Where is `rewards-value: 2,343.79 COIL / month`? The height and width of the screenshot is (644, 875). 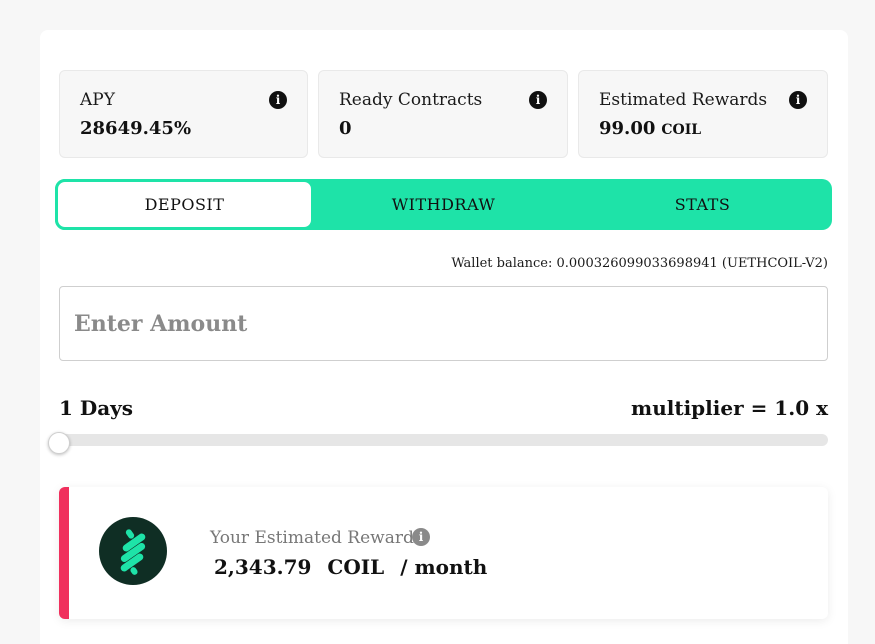
rewards-value: 2,343.79 COIL / month is located at coordinates (358, 567).